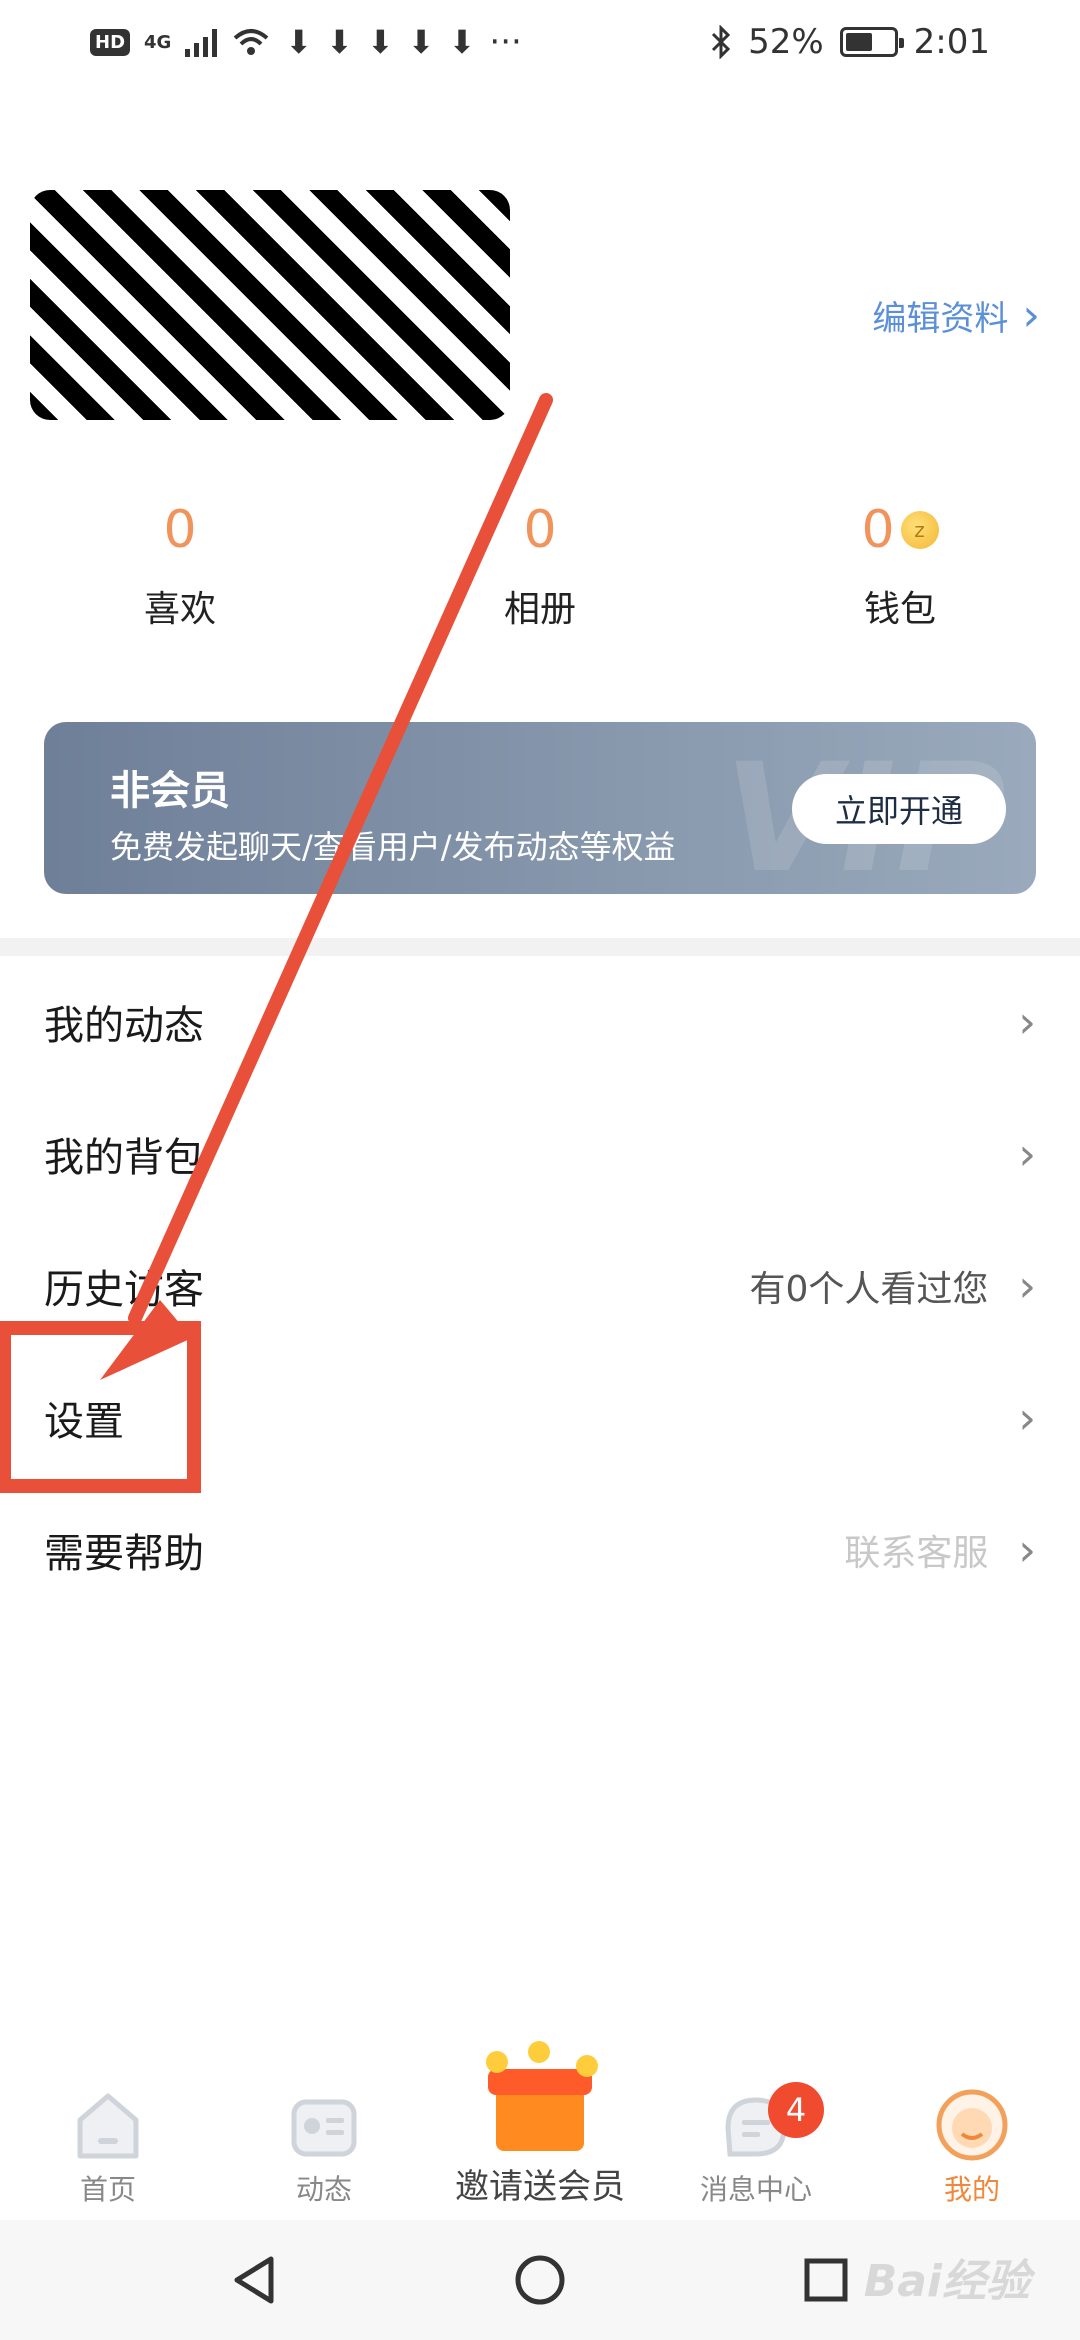 This screenshot has height=2340, width=1080. What do you see at coordinates (919, 530) in the screenshot?
I see `coin-icon: z` at bounding box center [919, 530].